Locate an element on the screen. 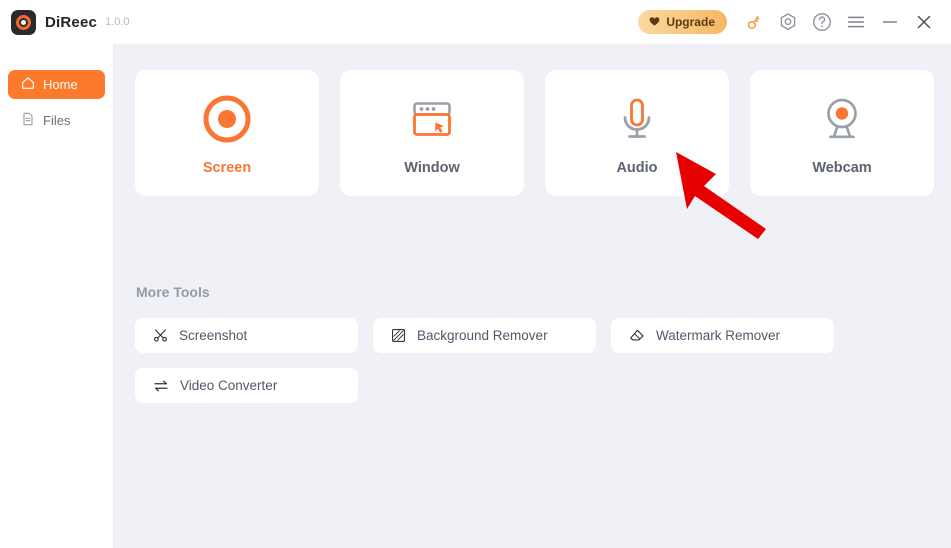 This screenshot has width=951, height=548. hamburger-menu-icon is located at coordinates (856, 22).